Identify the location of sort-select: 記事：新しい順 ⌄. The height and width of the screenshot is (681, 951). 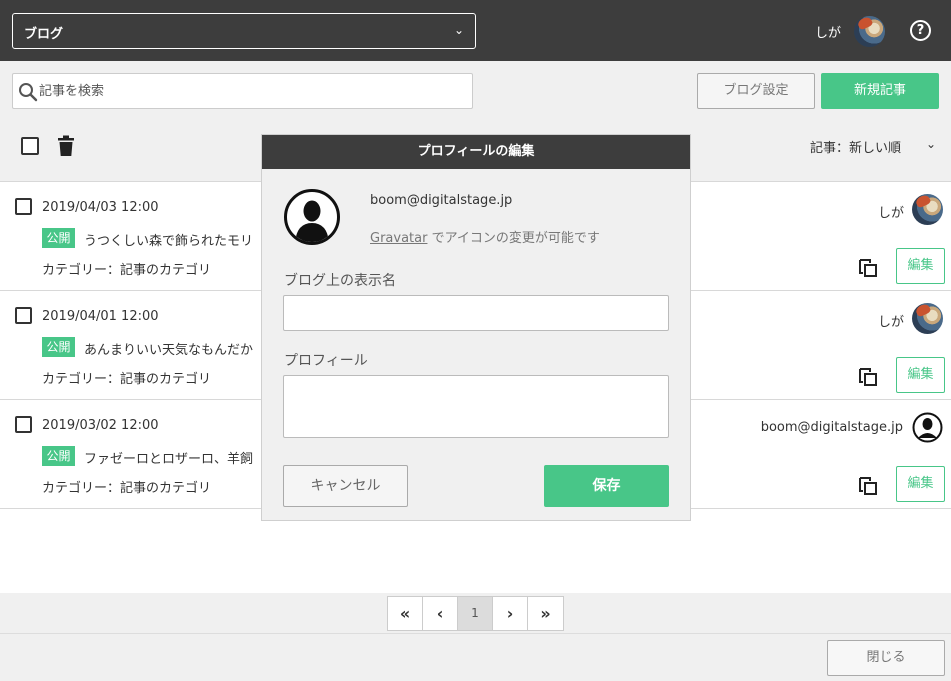
(873, 146).